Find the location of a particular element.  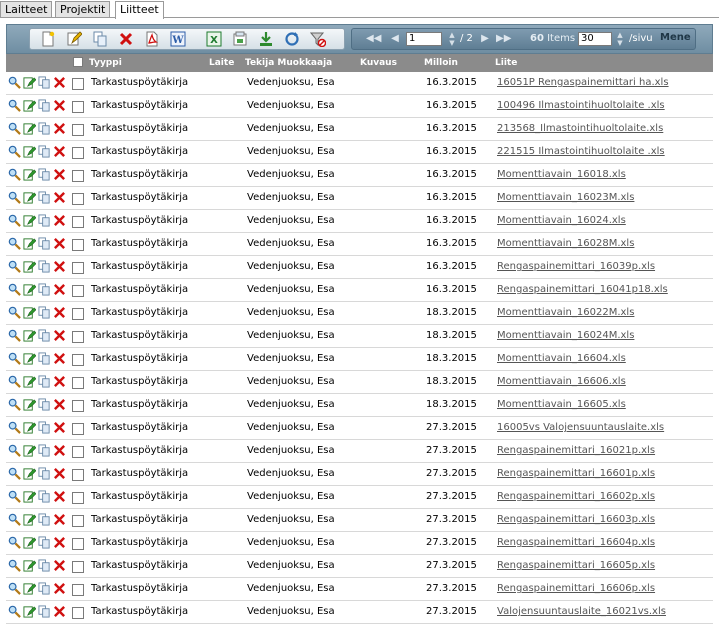

row-attachment-link: 16051P Rengaspainemittari ha.xls is located at coordinates (583, 82).